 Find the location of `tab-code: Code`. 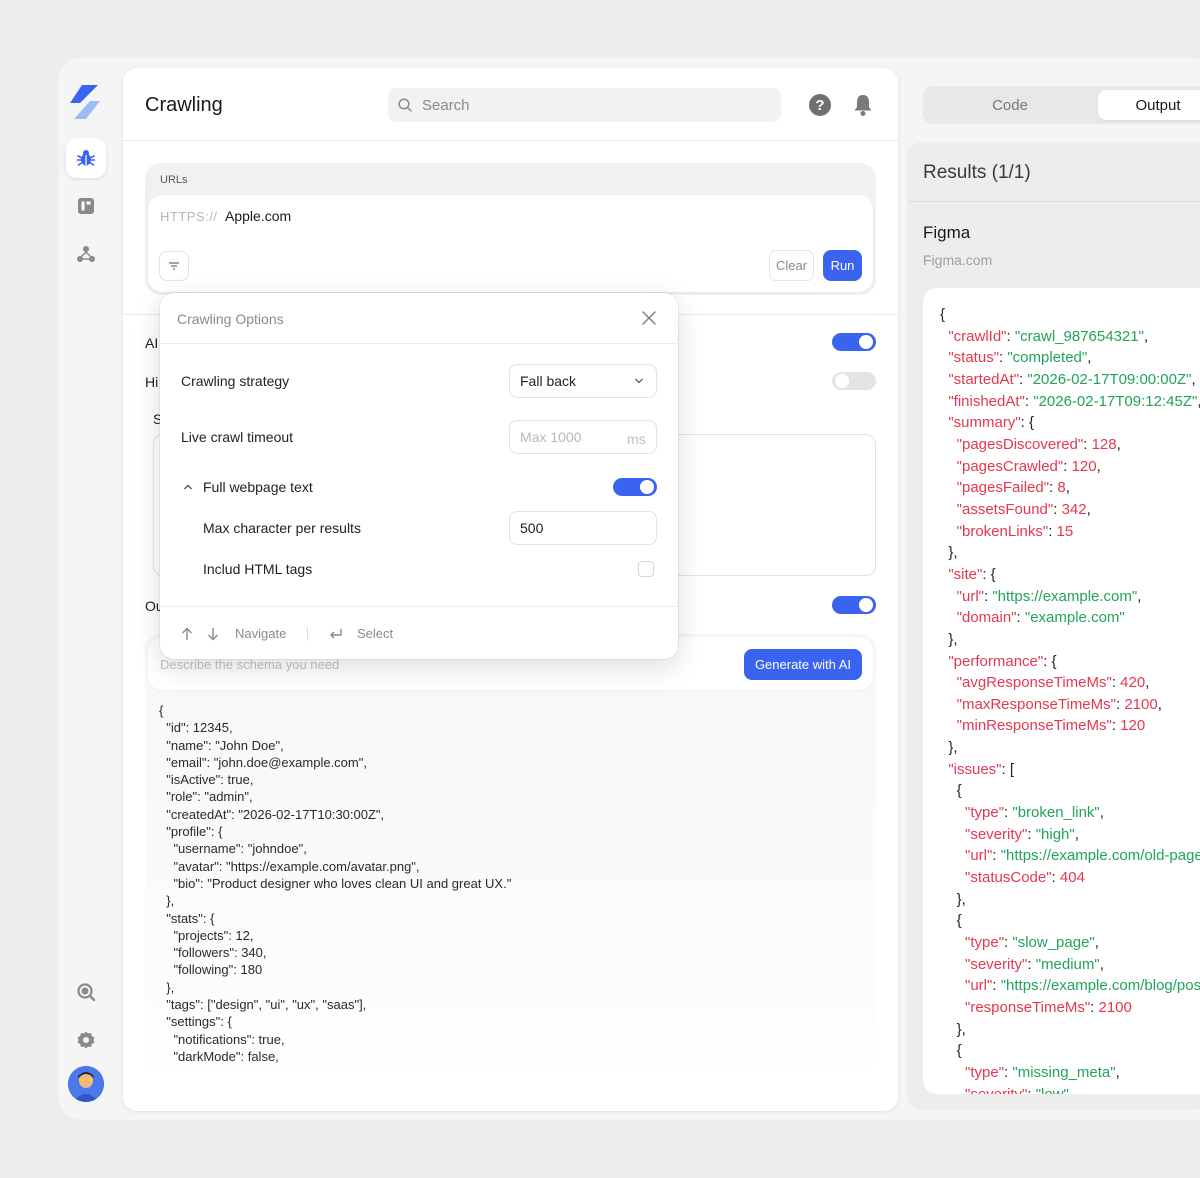

tab-code: Code is located at coordinates (1010, 105).